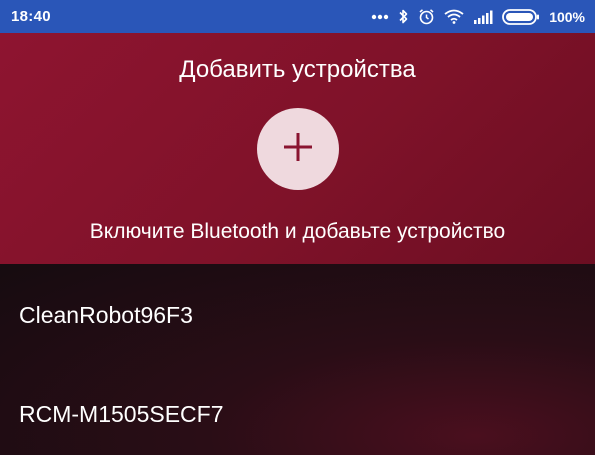 Image resolution: width=595 pixels, height=455 pixels. I want to click on battery-percent: 100%, so click(567, 16).